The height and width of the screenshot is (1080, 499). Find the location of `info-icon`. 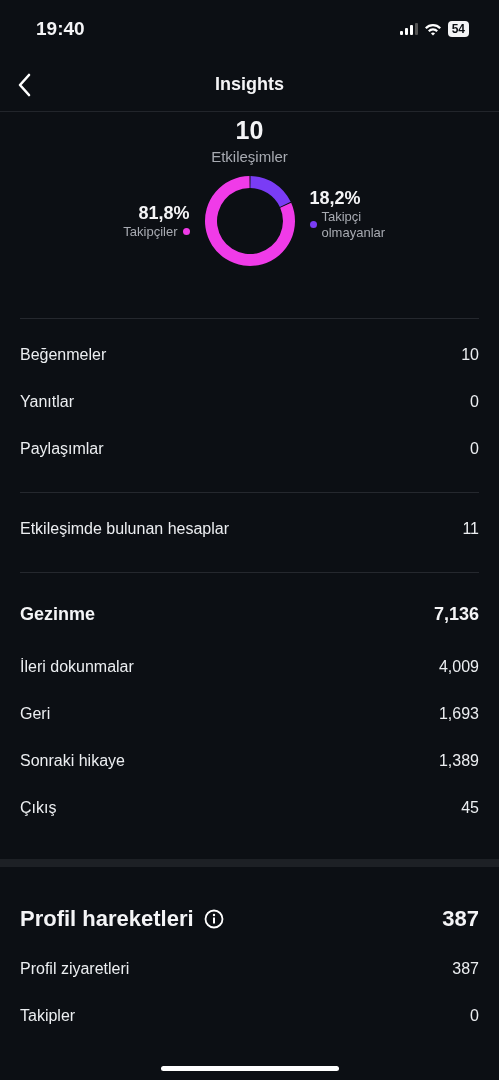

info-icon is located at coordinates (213, 919).